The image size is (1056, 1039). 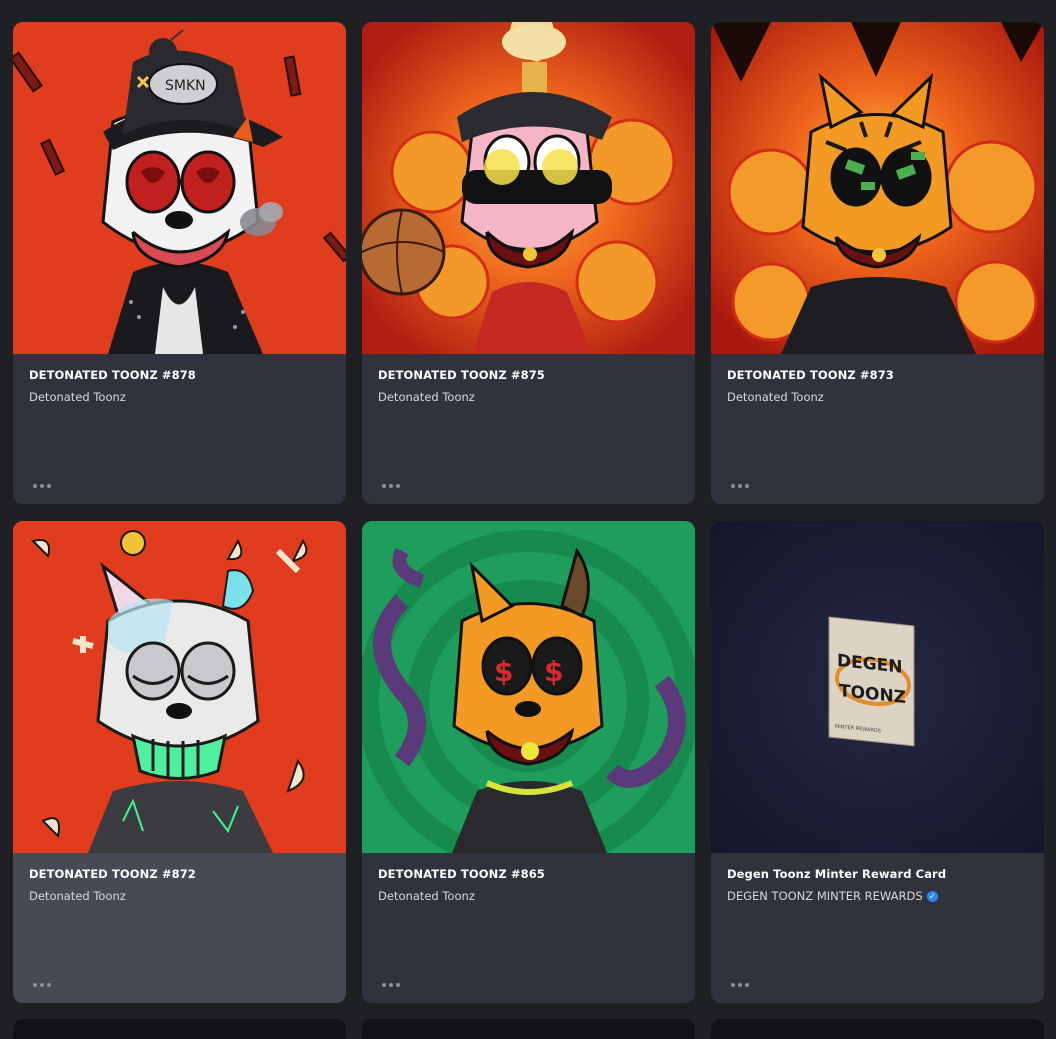 What do you see at coordinates (112, 874) in the screenshot?
I see `nft-title: DETONATED TOONZ #872` at bounding box center [112, 874].